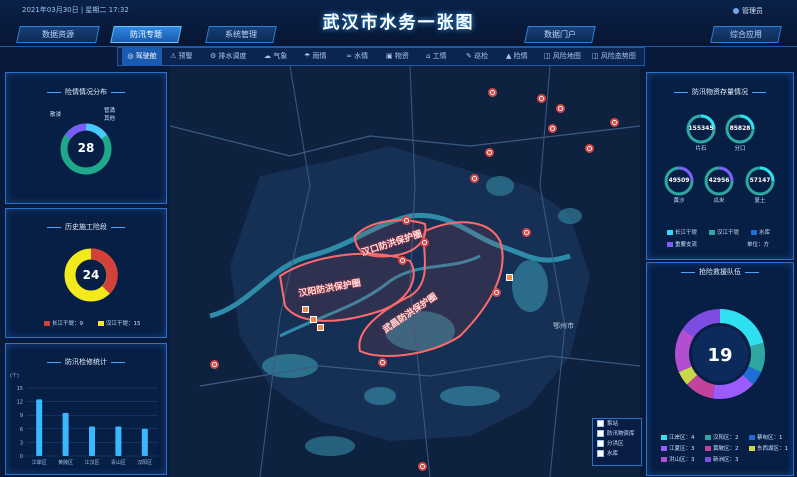 The image size is (797, 477). Describe the element at coordinates (21, 443) in the screenshot. I see `y-tick-label: 3` at that location.